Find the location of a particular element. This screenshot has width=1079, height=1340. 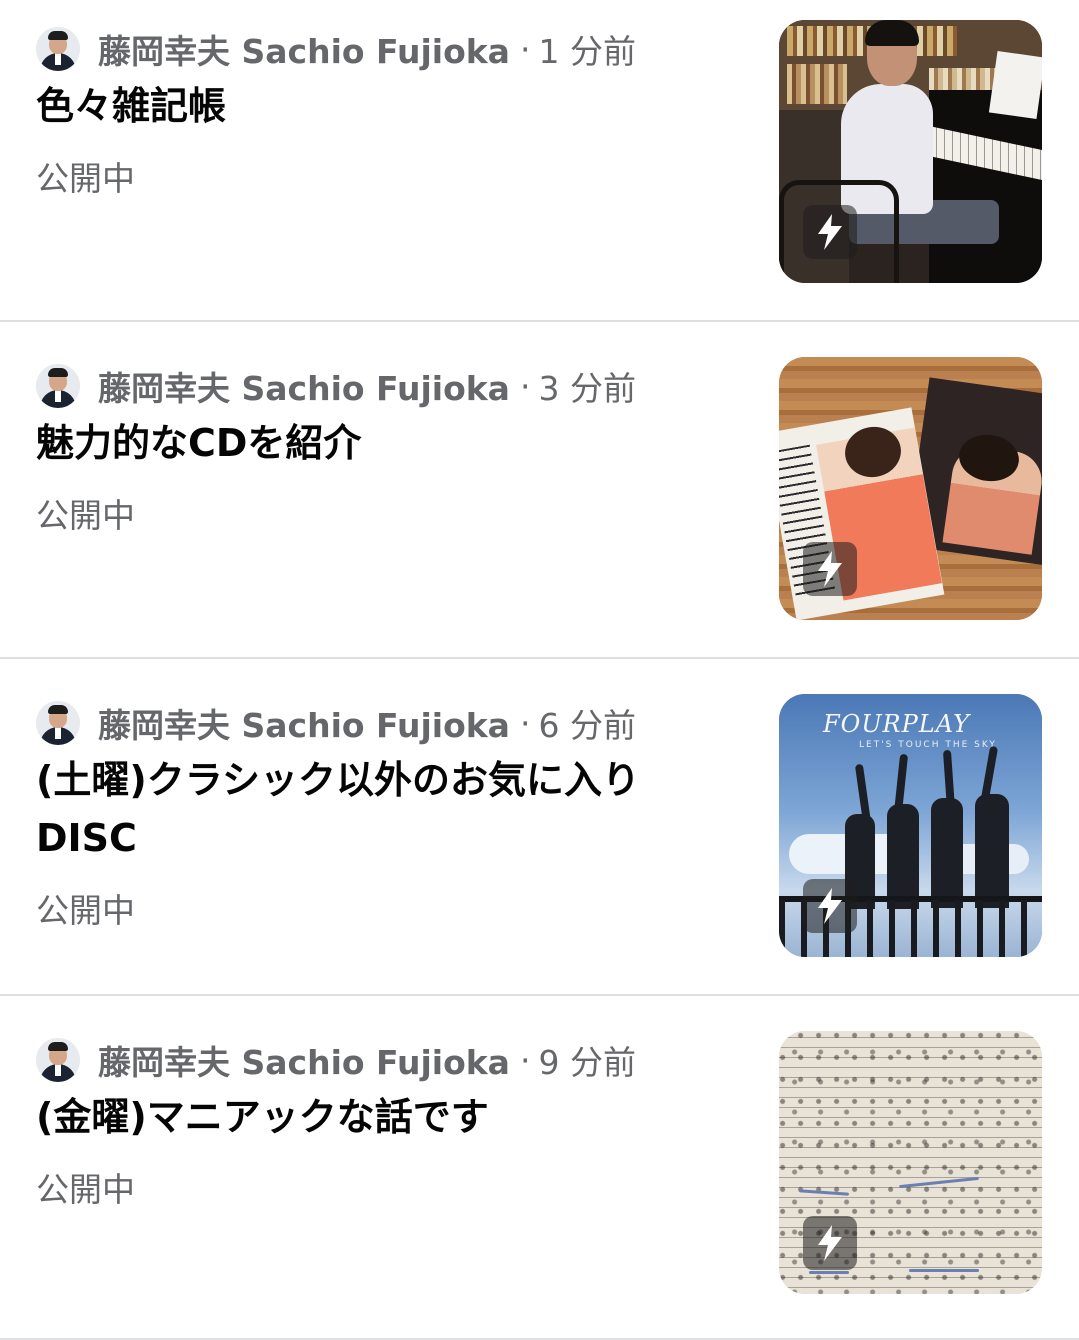

post-time: 9 分前 is located at coordinates (587, 1062).